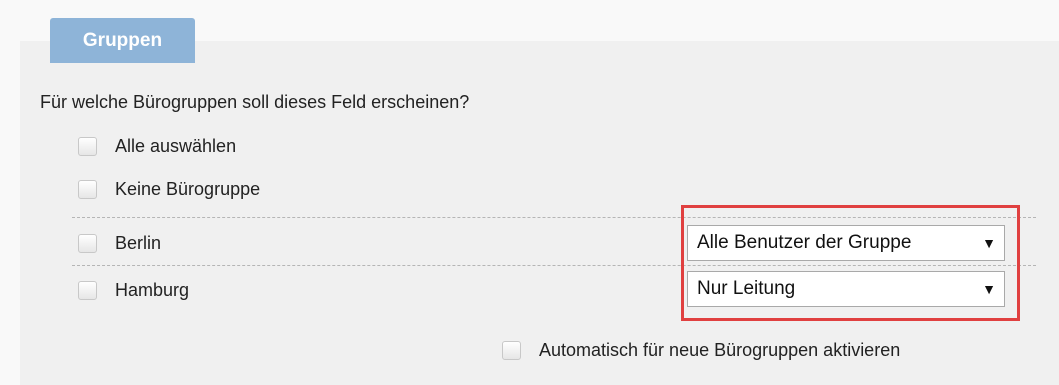 The height and width of the screenshot is (385, 1059). What do you see at coordinates (188, 189) in the screenshot?
I see `no-group-label: Keine Bürogruppe` at bounding box center [188, 189].